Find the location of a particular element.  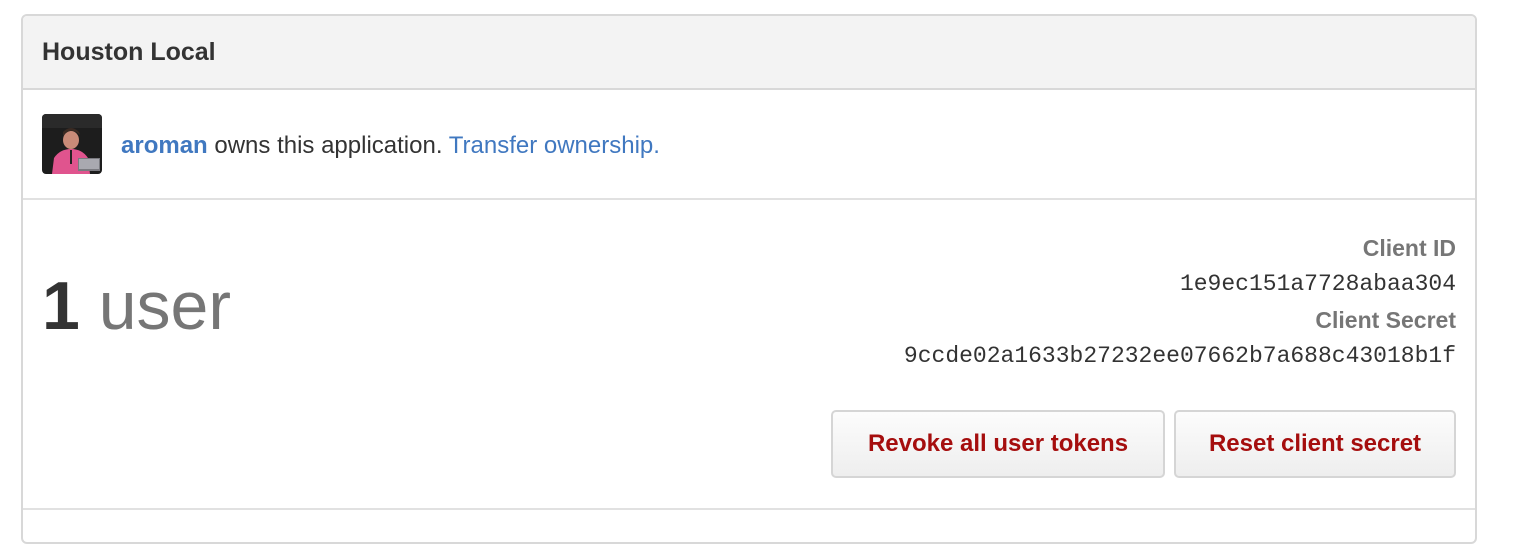

avatar-image is located at coordinates (72, 144).